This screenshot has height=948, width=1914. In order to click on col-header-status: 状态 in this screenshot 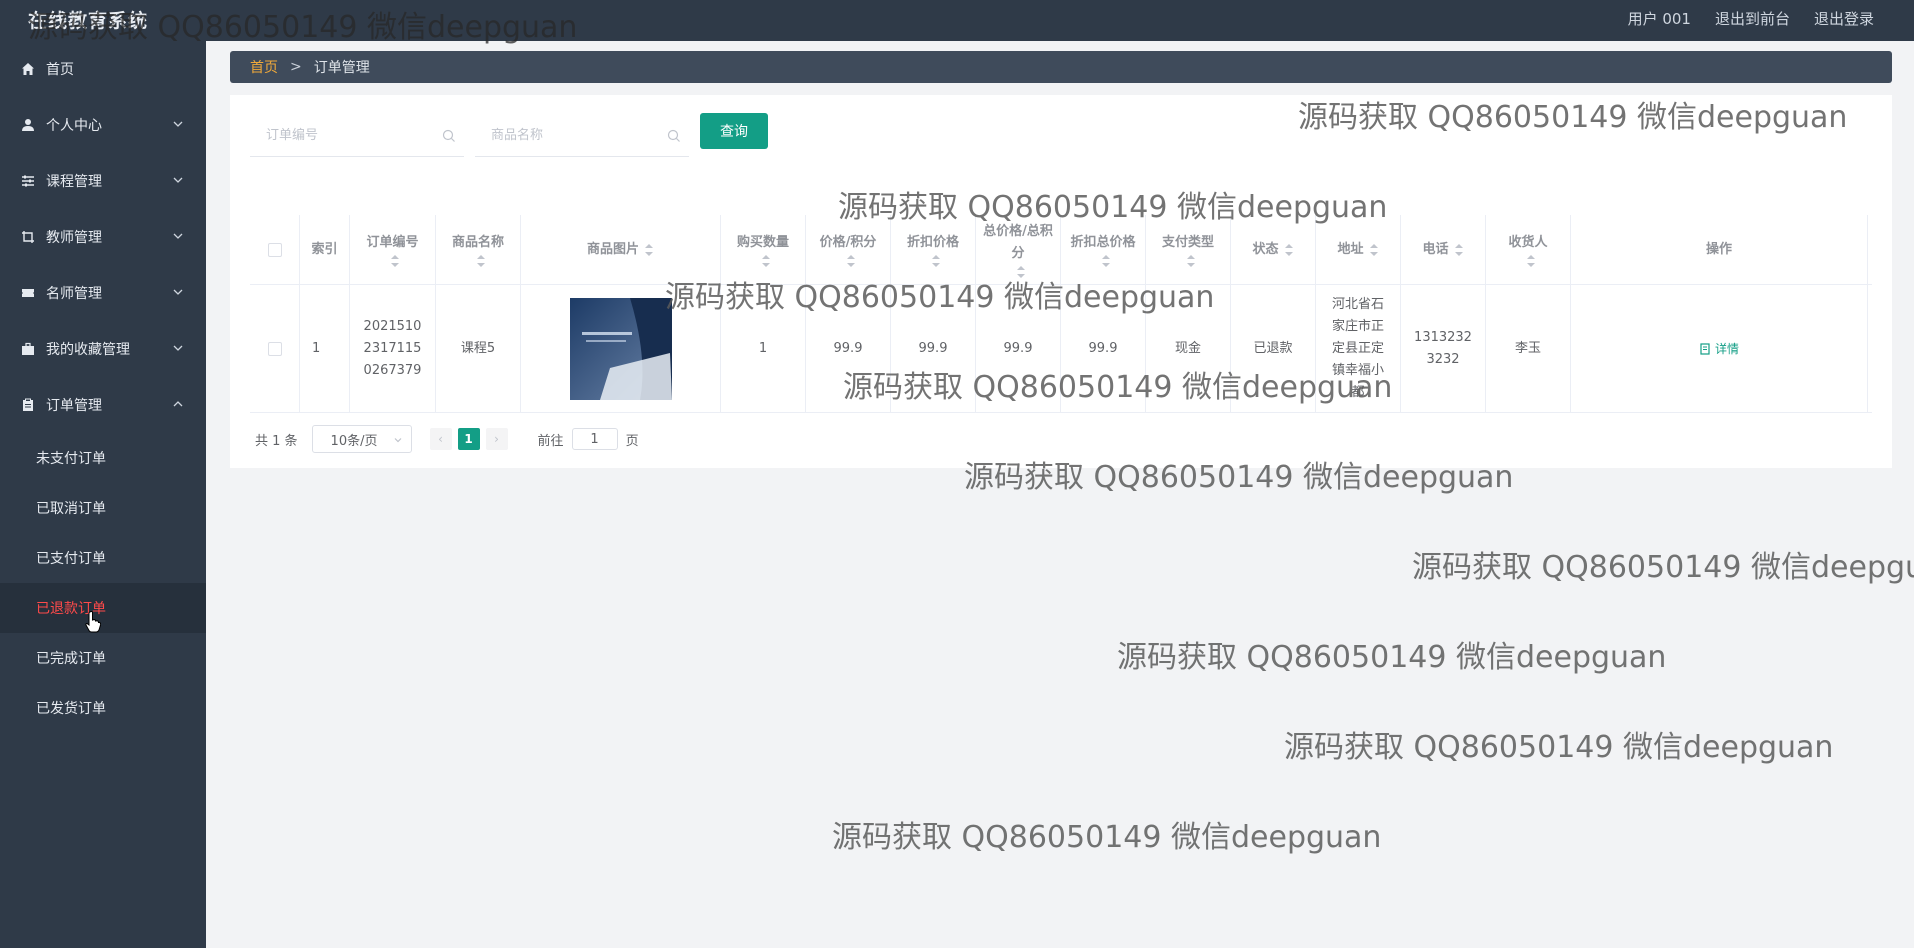, I will do `click(1273, 249)`.